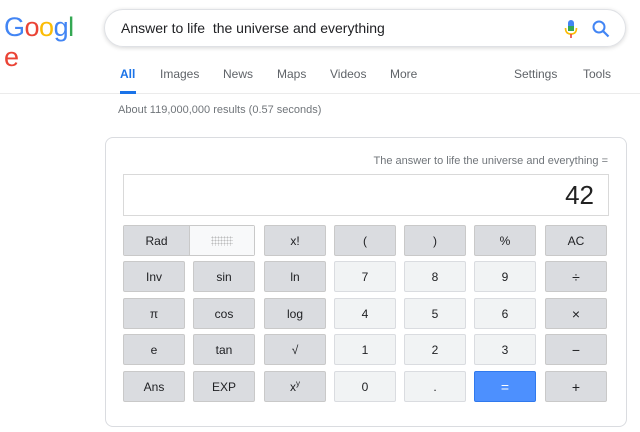 Image resolution: width=640 pixels, height=432 pixels. I want to click on calculator-result: 42, so click(579, 195).